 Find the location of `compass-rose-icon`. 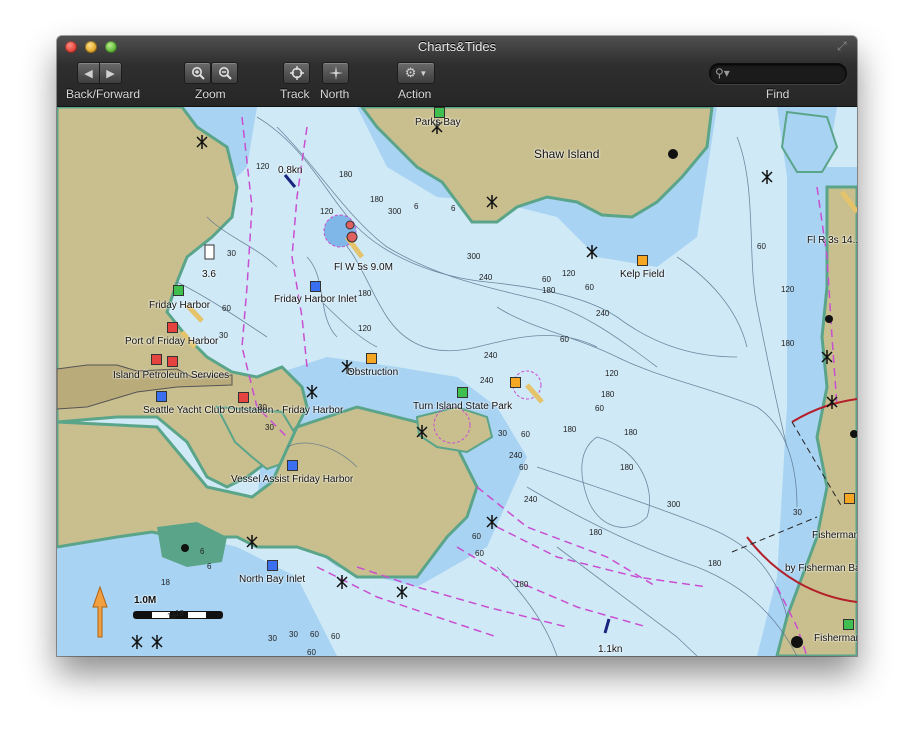

compass-rose-icon is located at coordinates (335, 73).